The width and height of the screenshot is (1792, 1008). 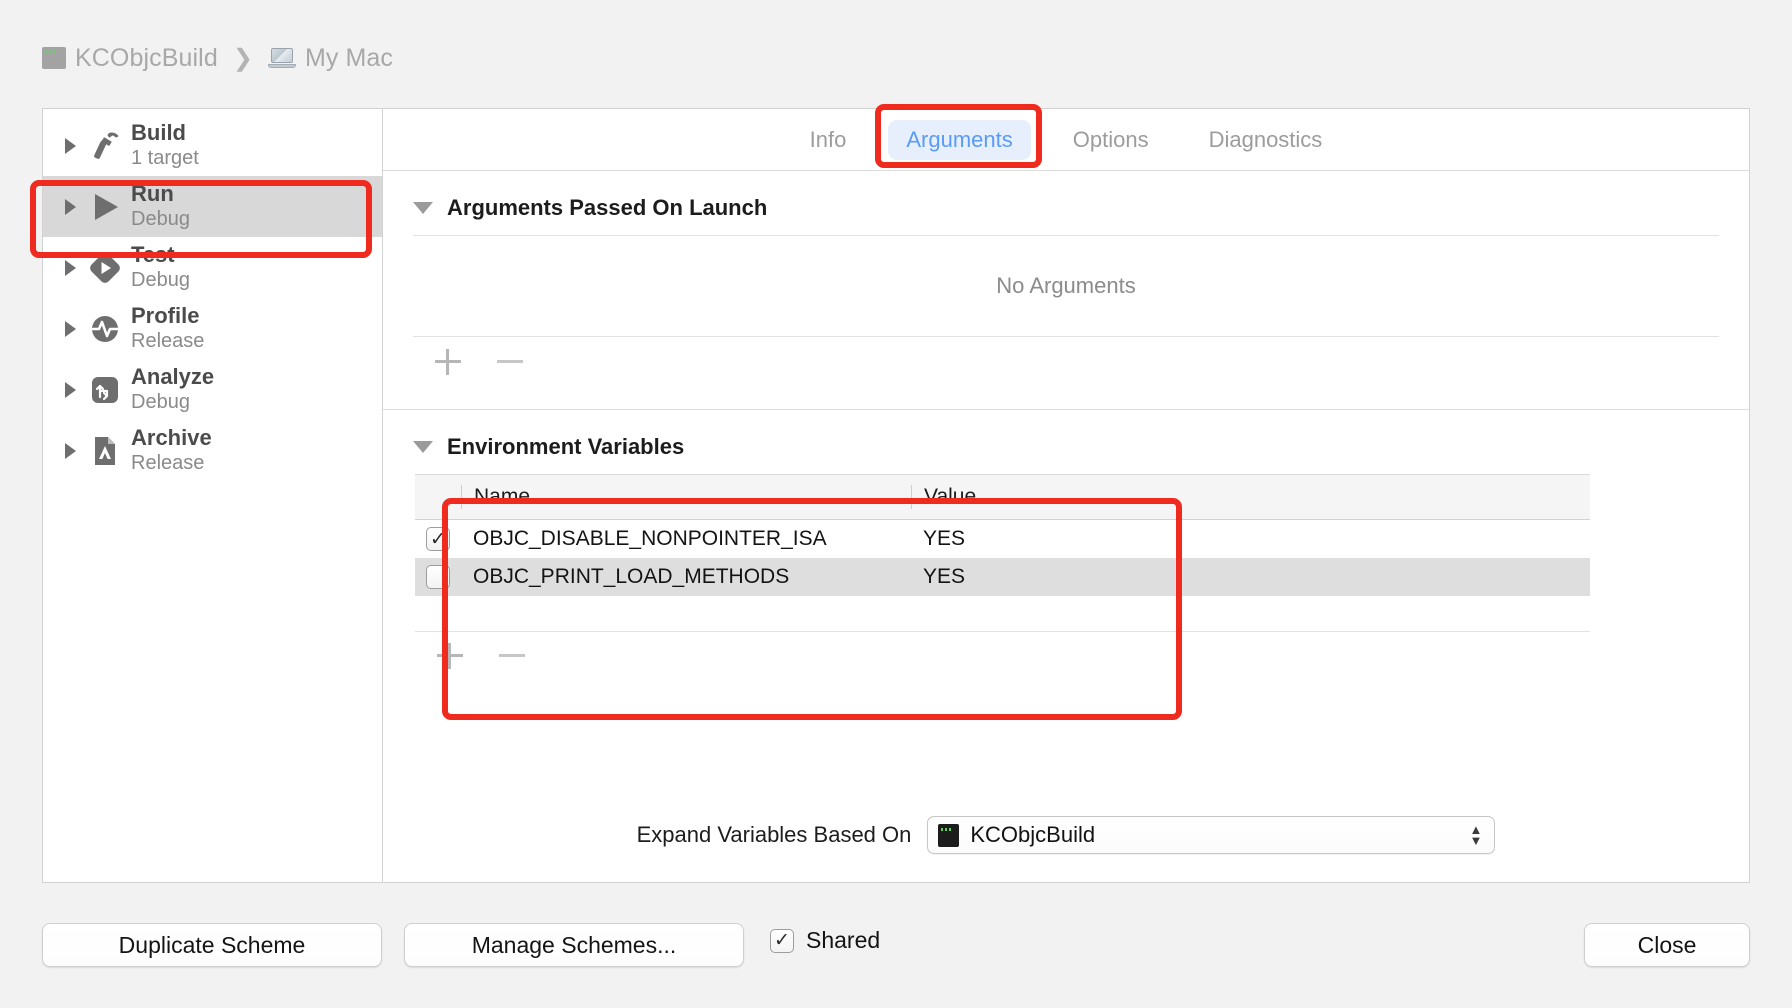 I want to click on table-row: ✓ OBJC_DISABLE_NONPOINTER_ISA YES, so click(x=1002, y=539).